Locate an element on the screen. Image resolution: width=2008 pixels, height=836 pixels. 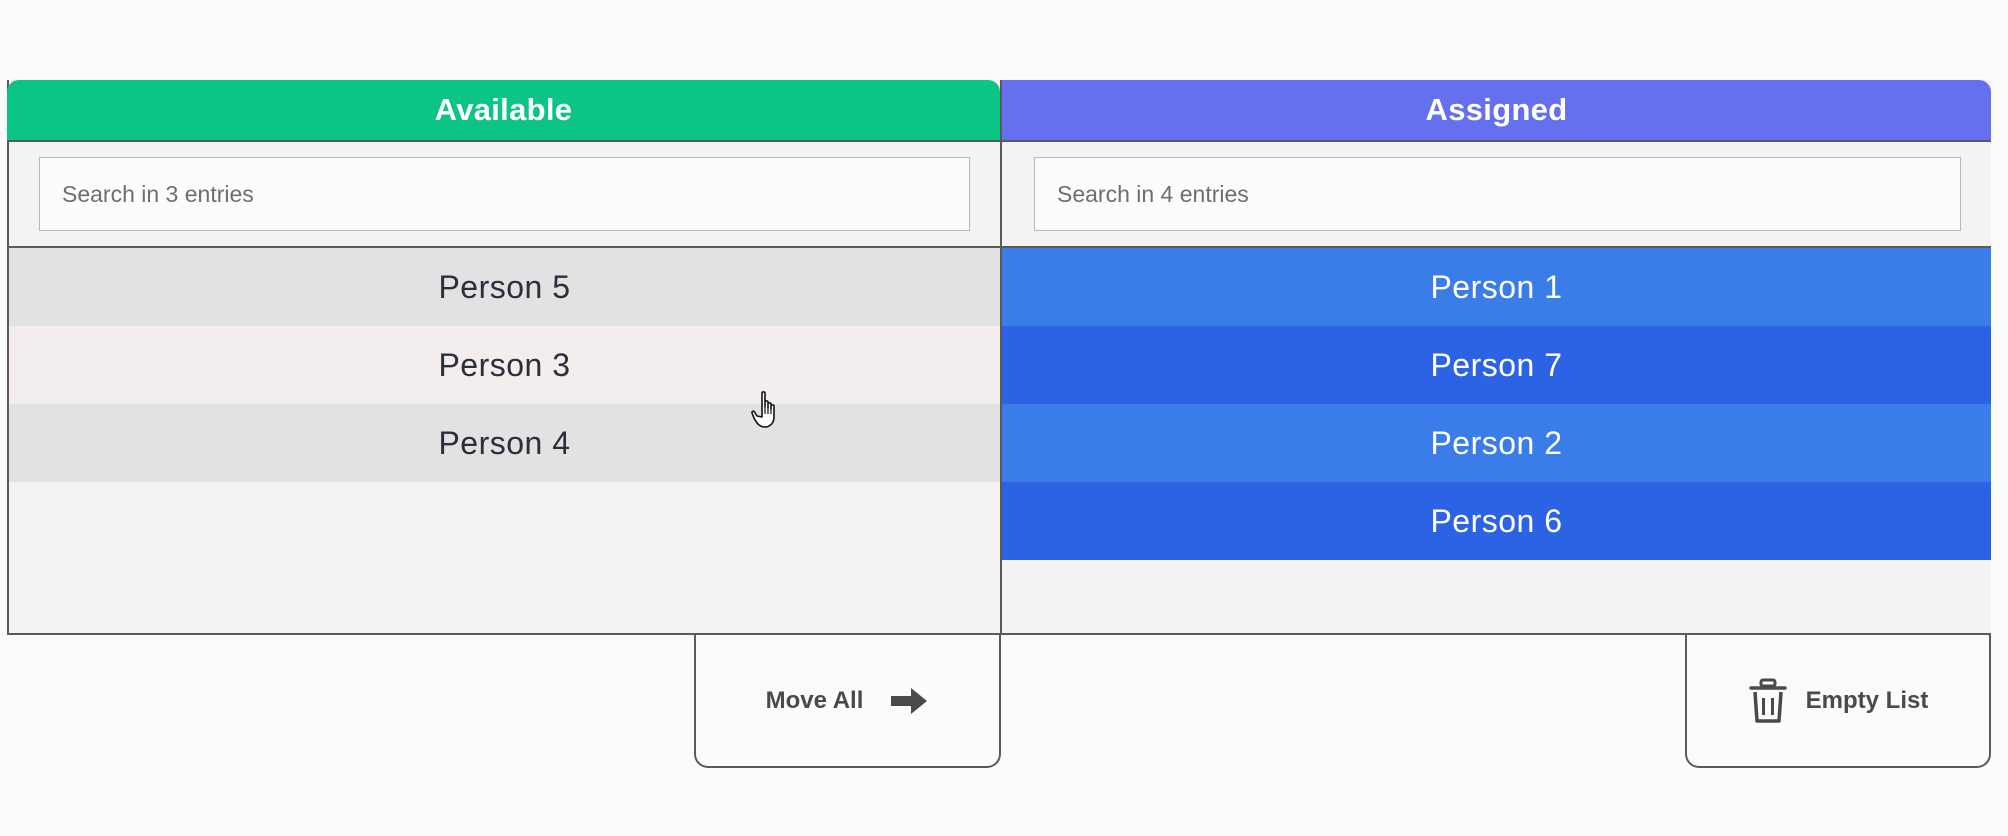
assigned-search-area is located at coordinates (1496, 195).